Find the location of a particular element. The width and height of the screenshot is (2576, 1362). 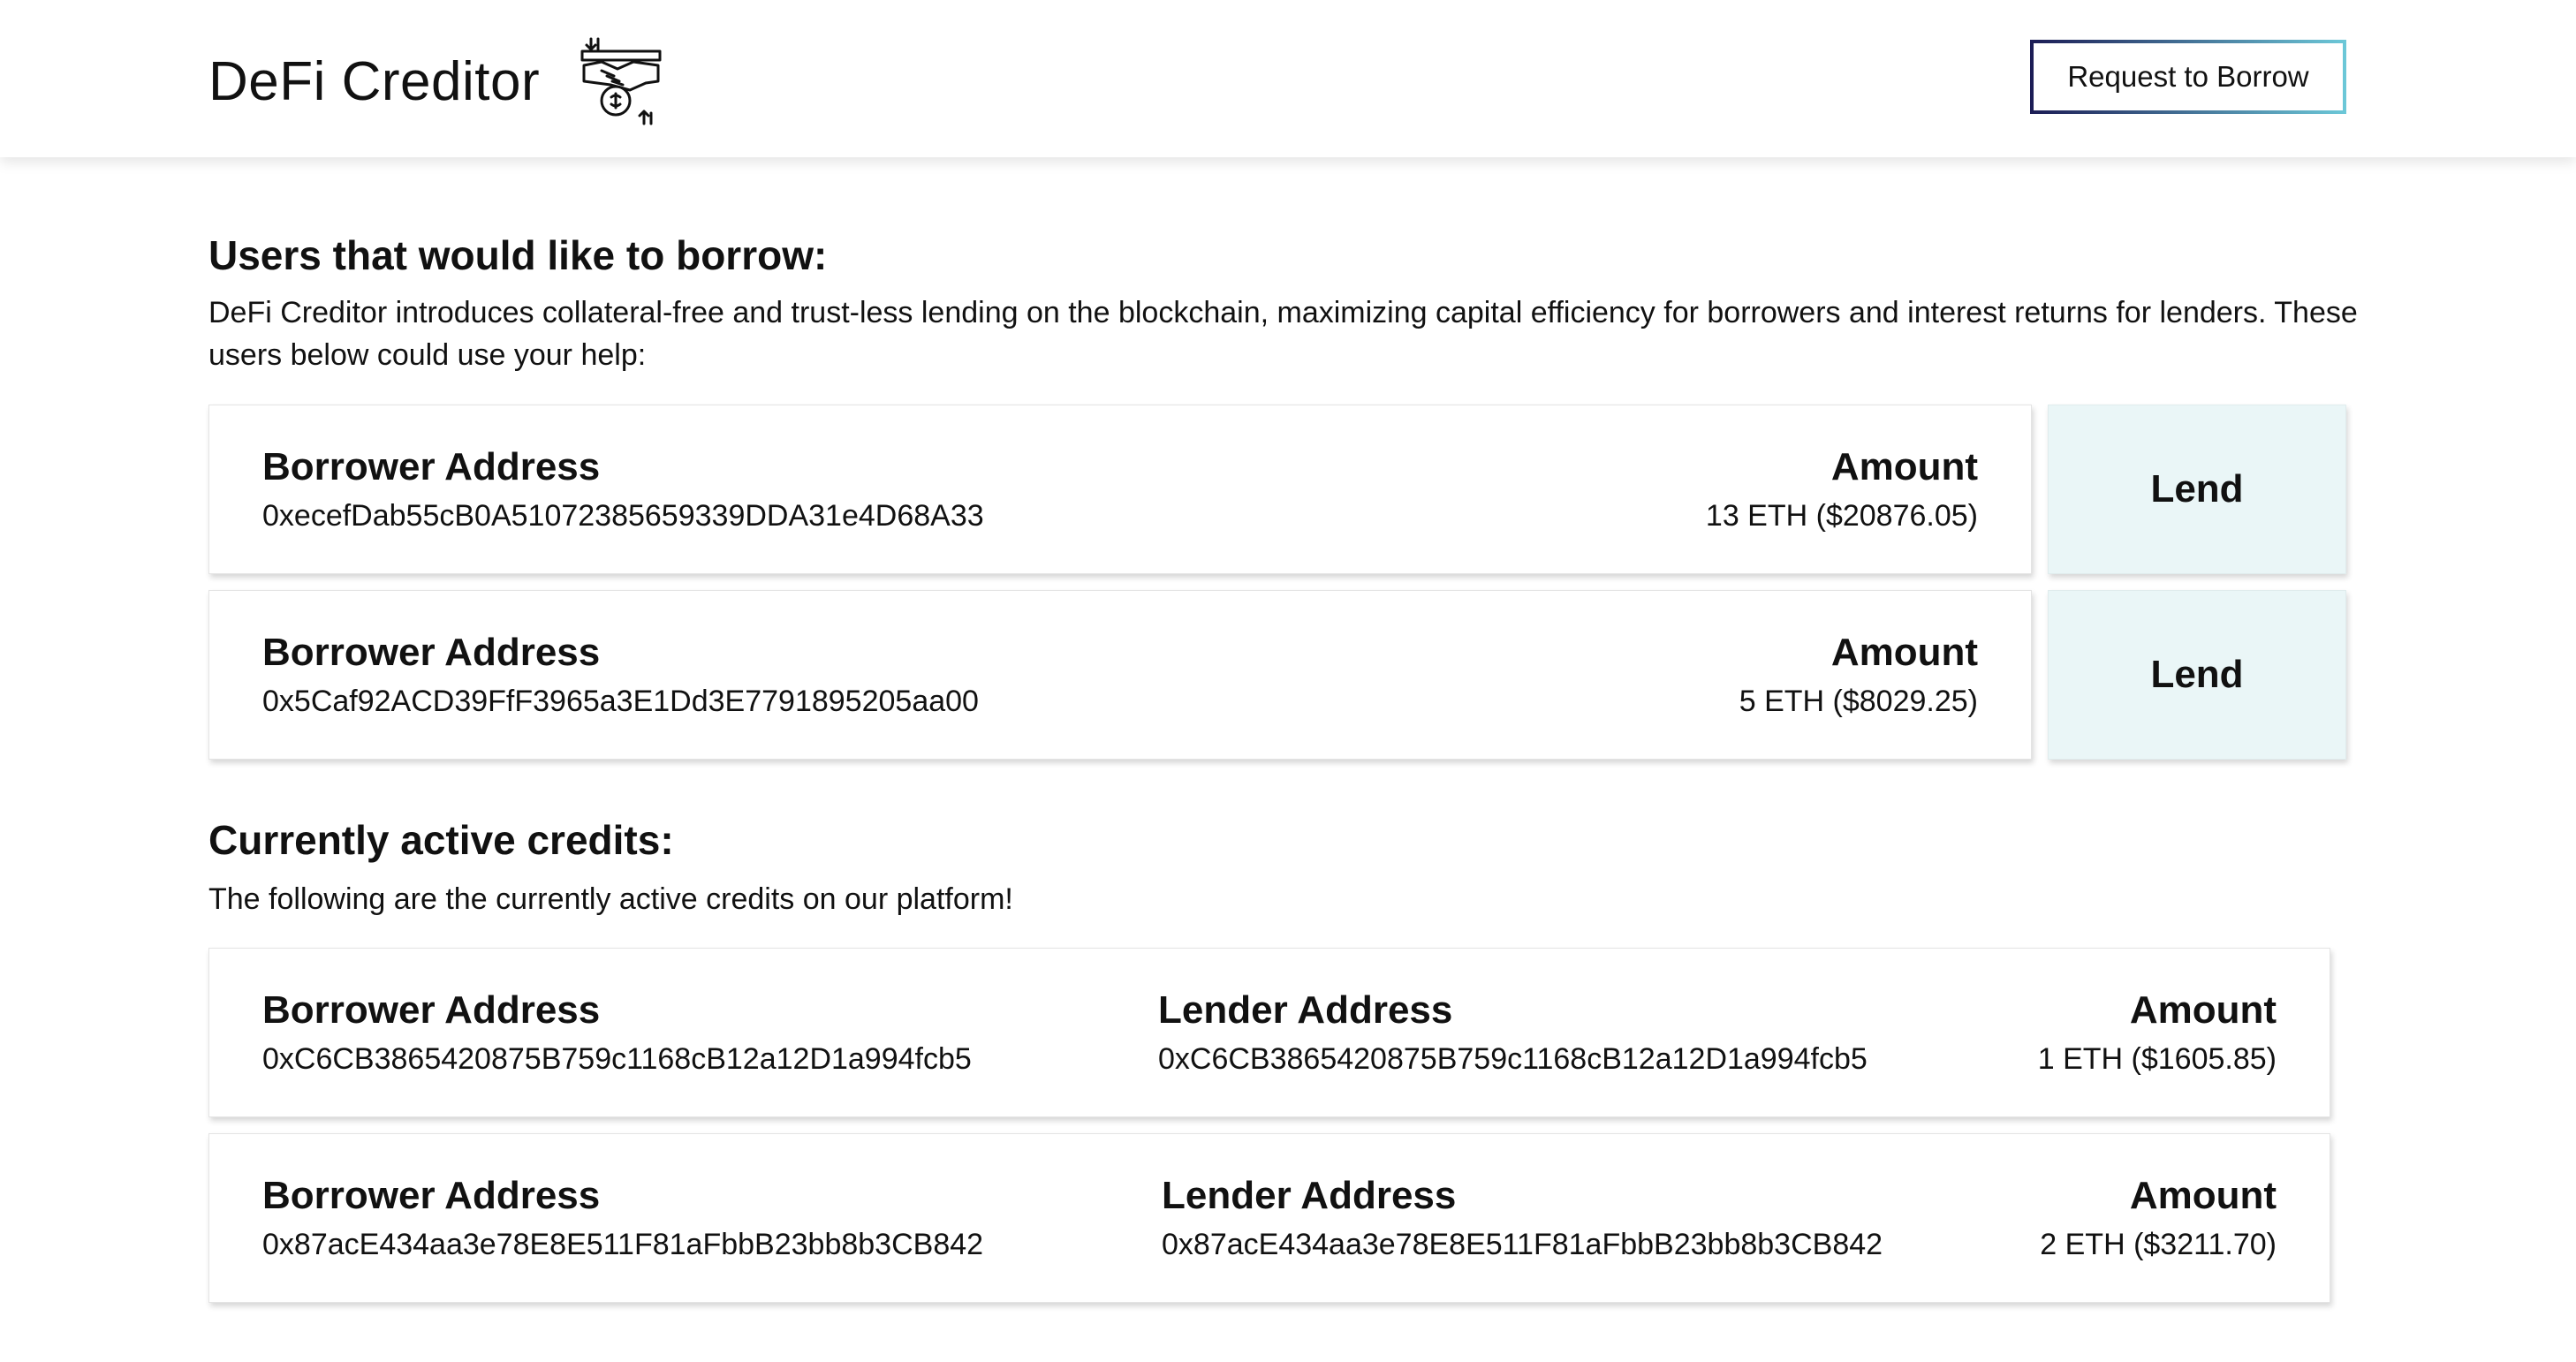

amount-value: 5 ETH ($8029.25) is located at coordinates (1859, 701).